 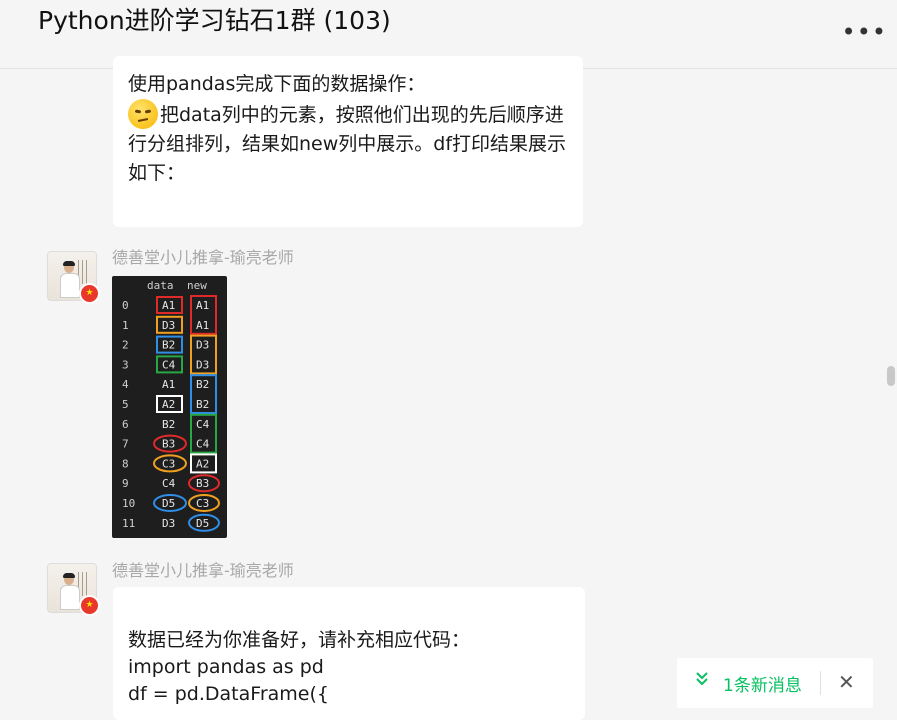 What do you see at coordinates (125, 404) in the screenshot?
I see `image-index-label: 5` at bounding box center [125, 404].